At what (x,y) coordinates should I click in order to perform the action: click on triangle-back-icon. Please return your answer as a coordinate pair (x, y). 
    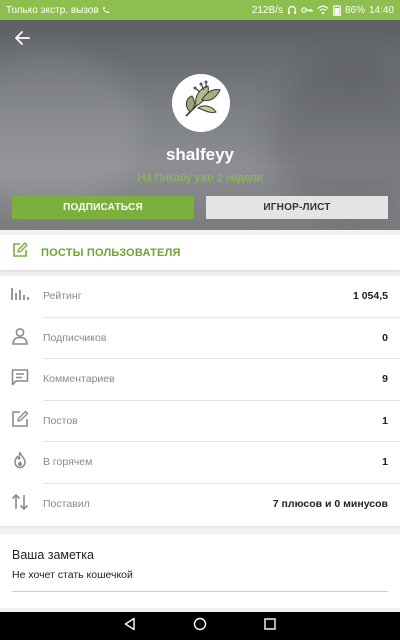
    Looking at the image, I should click on (130, 626).